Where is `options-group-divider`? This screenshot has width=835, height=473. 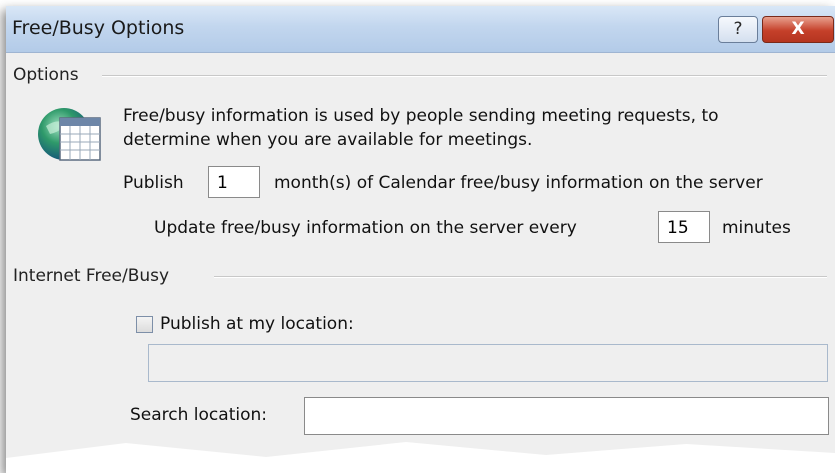 options-group-divider is located at coordinates (464, 76).